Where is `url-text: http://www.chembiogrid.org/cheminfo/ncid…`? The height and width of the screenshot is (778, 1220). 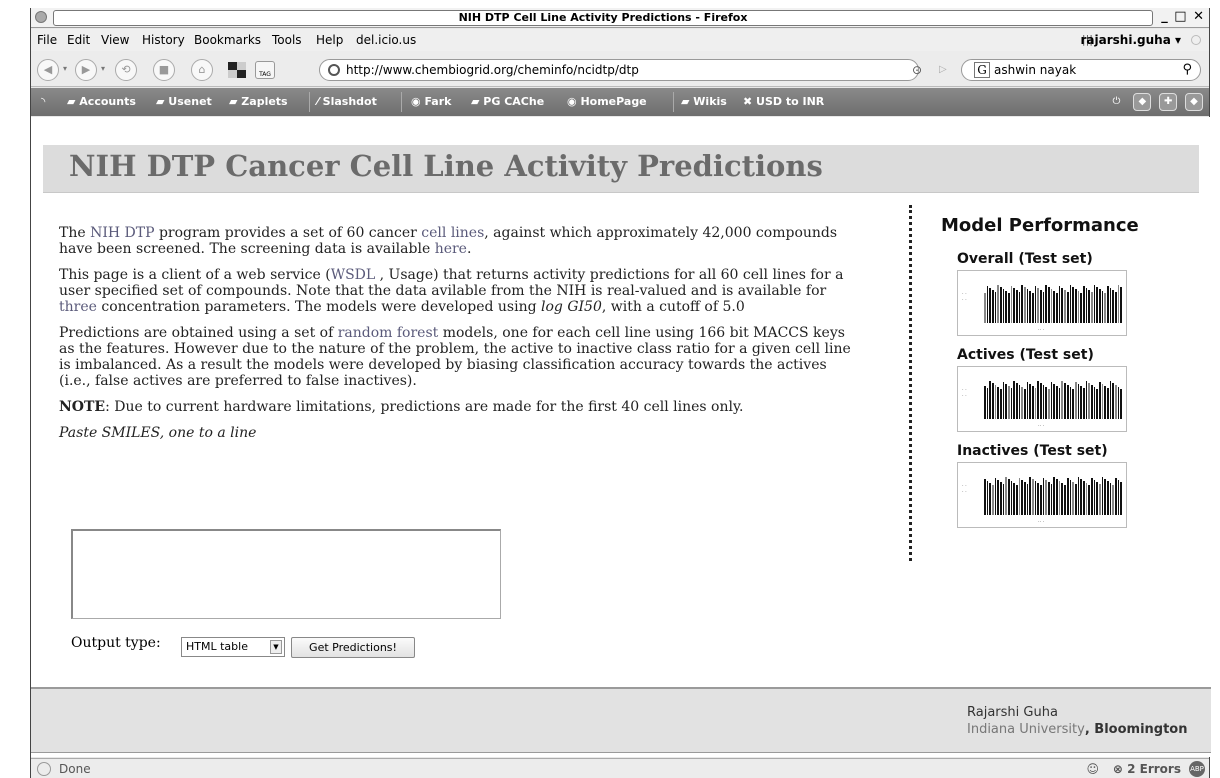
url-text: http://www.chembiogrid.org/cheminfo/ncid… is located at coordinates (492, 70).